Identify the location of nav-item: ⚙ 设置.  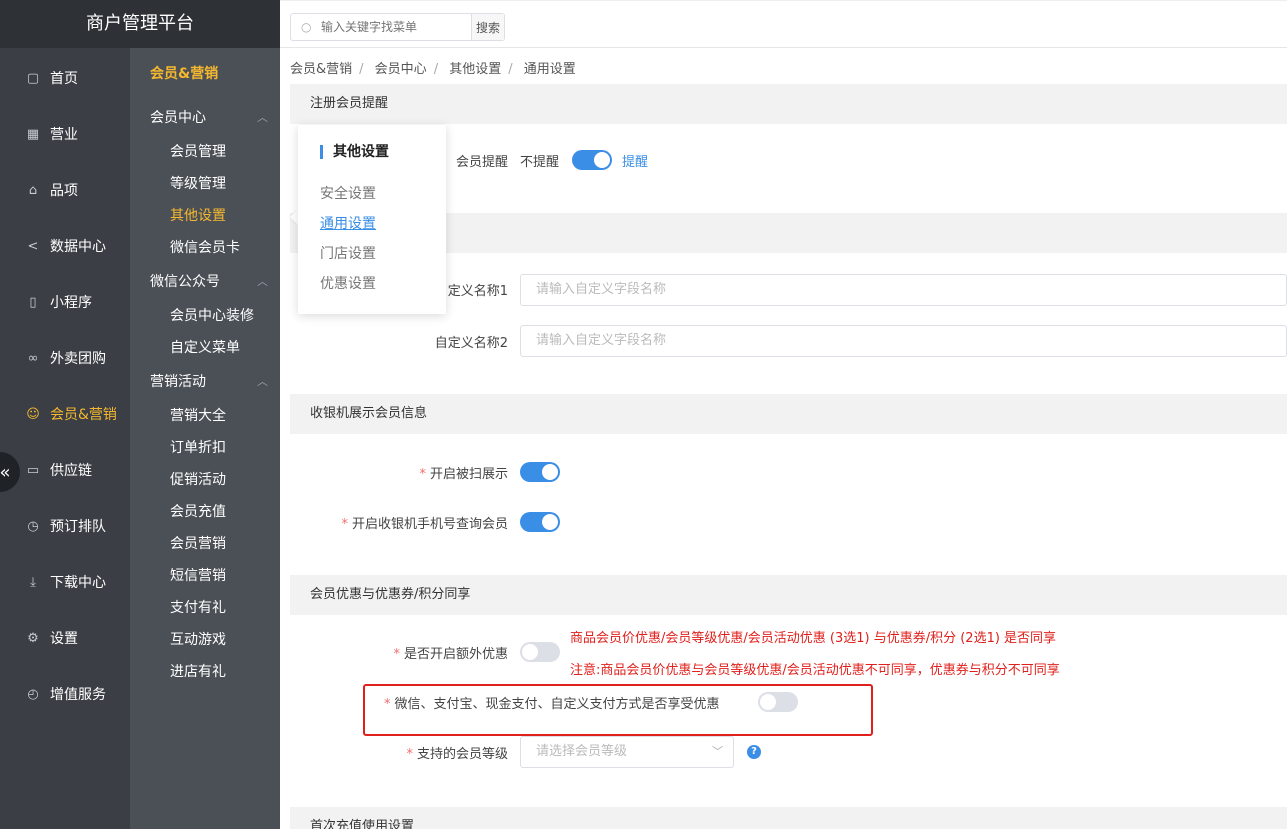
(65, 638).